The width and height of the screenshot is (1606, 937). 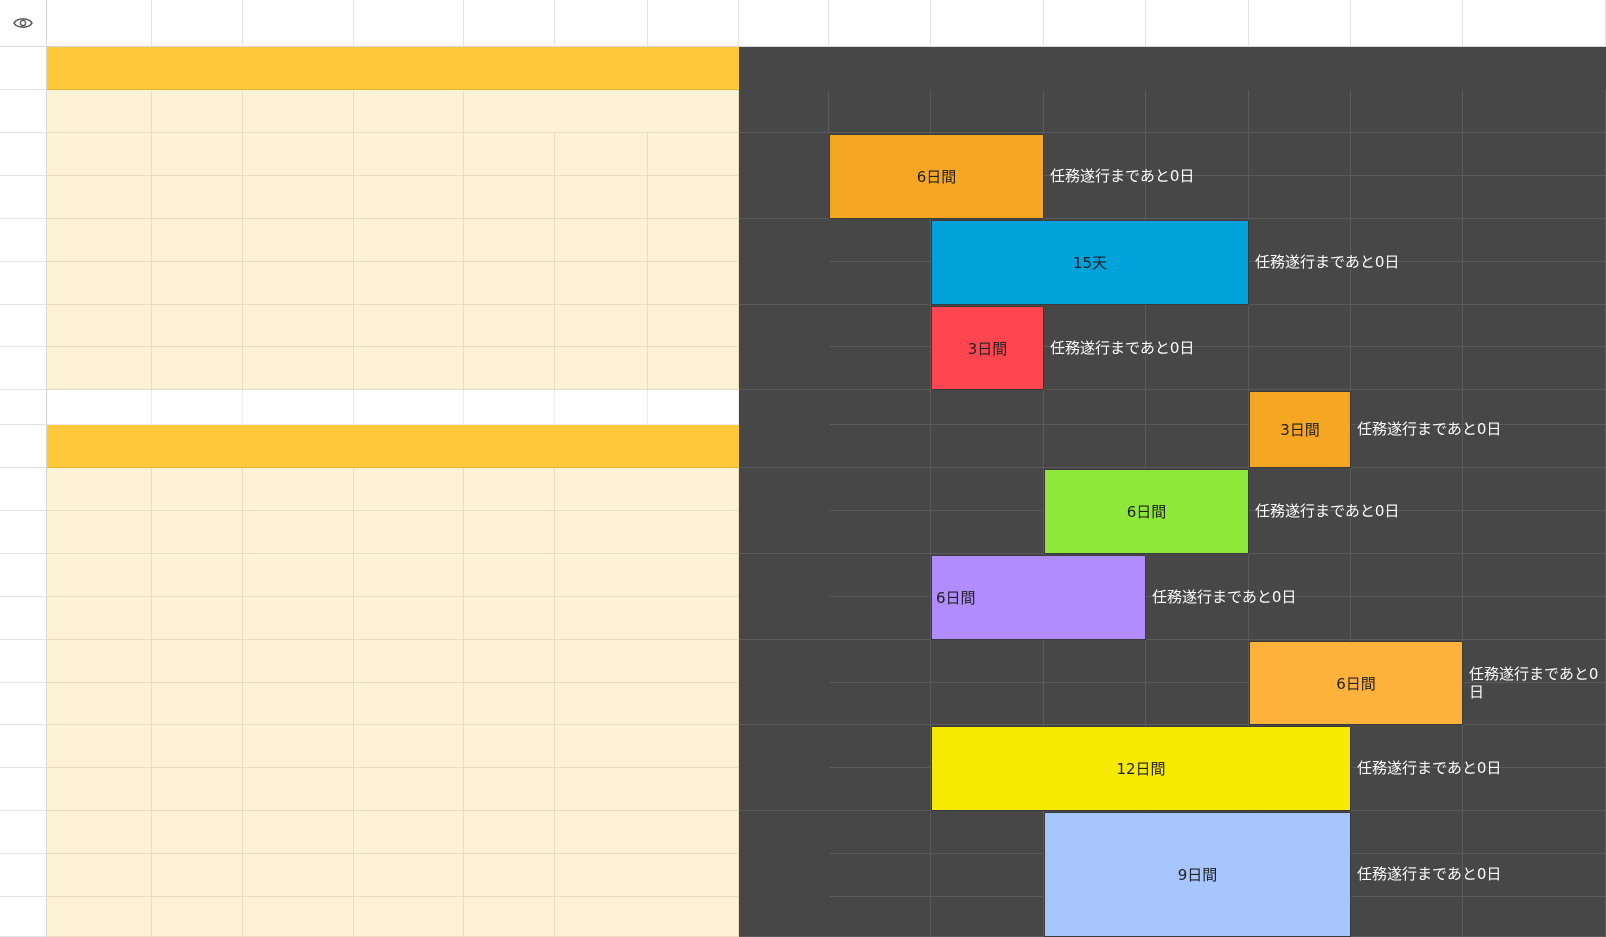 I want to click on gantt-bar: 6日間, so click(x=1146, y=511).